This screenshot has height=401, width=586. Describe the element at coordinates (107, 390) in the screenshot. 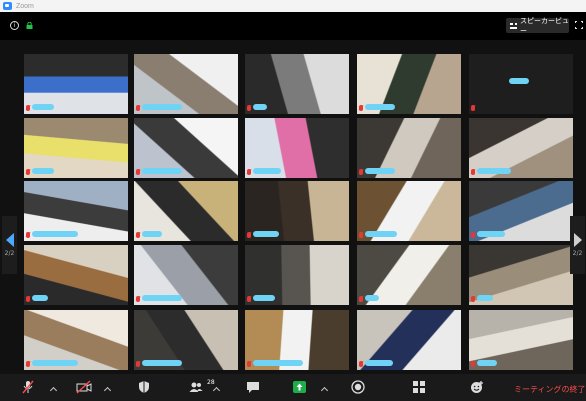

I see `video-options-caret` at that location.